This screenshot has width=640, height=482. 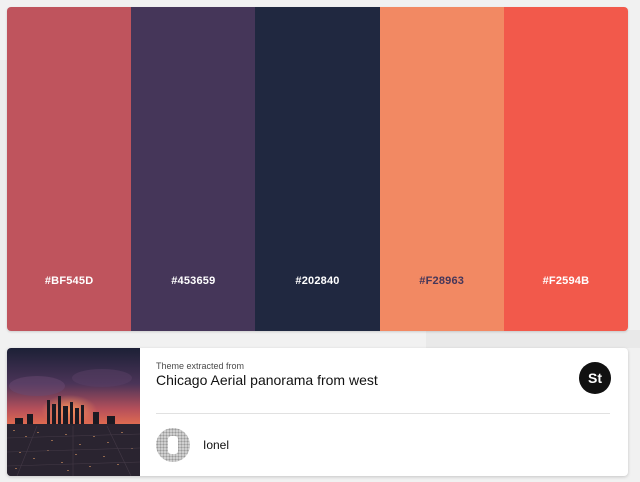 What do you see at coordinates (73, 412) in the screenshot?
I see `source-image-thumbnail` at bounding box center [73, 412].